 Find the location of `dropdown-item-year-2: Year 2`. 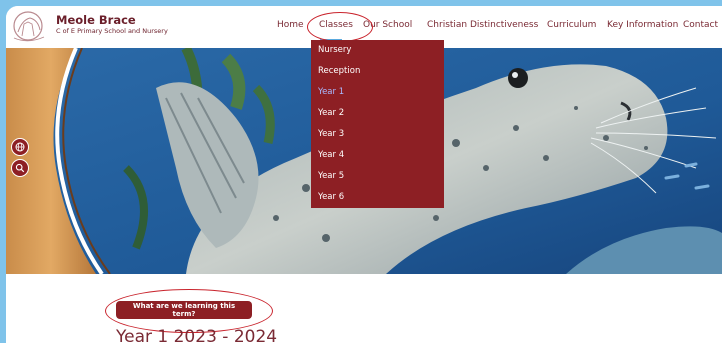

dropdown-item-year-2: Year 2 is located at coordinates (331, 113).